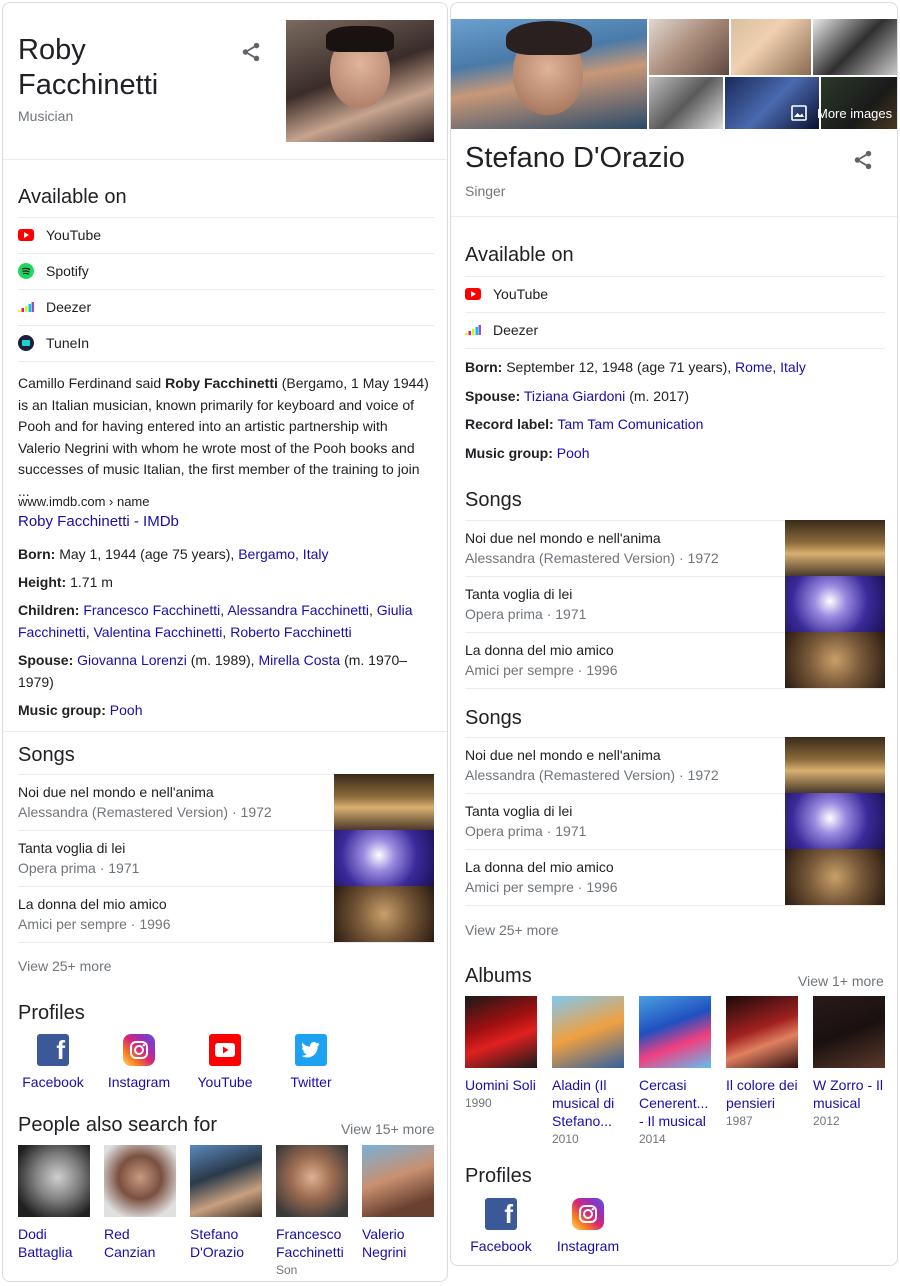  What do you see at coordinates (68, 343) in the screenshot?
I see `available-label: TuneIn` at bounding box center [68, 343].